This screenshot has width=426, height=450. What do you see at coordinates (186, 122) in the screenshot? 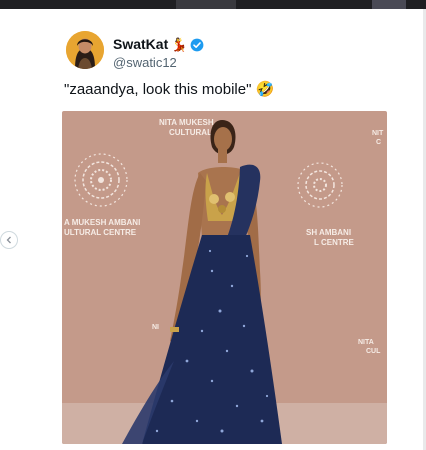
I see `backdrop-text: NITA MUKESH` at bounding box center [186, 122].